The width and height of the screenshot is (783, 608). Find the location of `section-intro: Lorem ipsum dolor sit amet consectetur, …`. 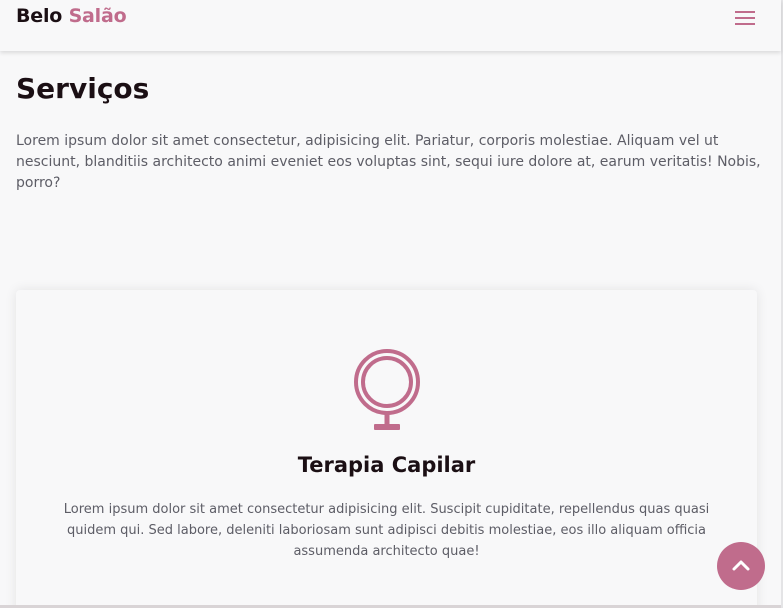

section-intro: Lorem ipsum dolor sit amet consectetur, … is located at coordinates (388, 162).